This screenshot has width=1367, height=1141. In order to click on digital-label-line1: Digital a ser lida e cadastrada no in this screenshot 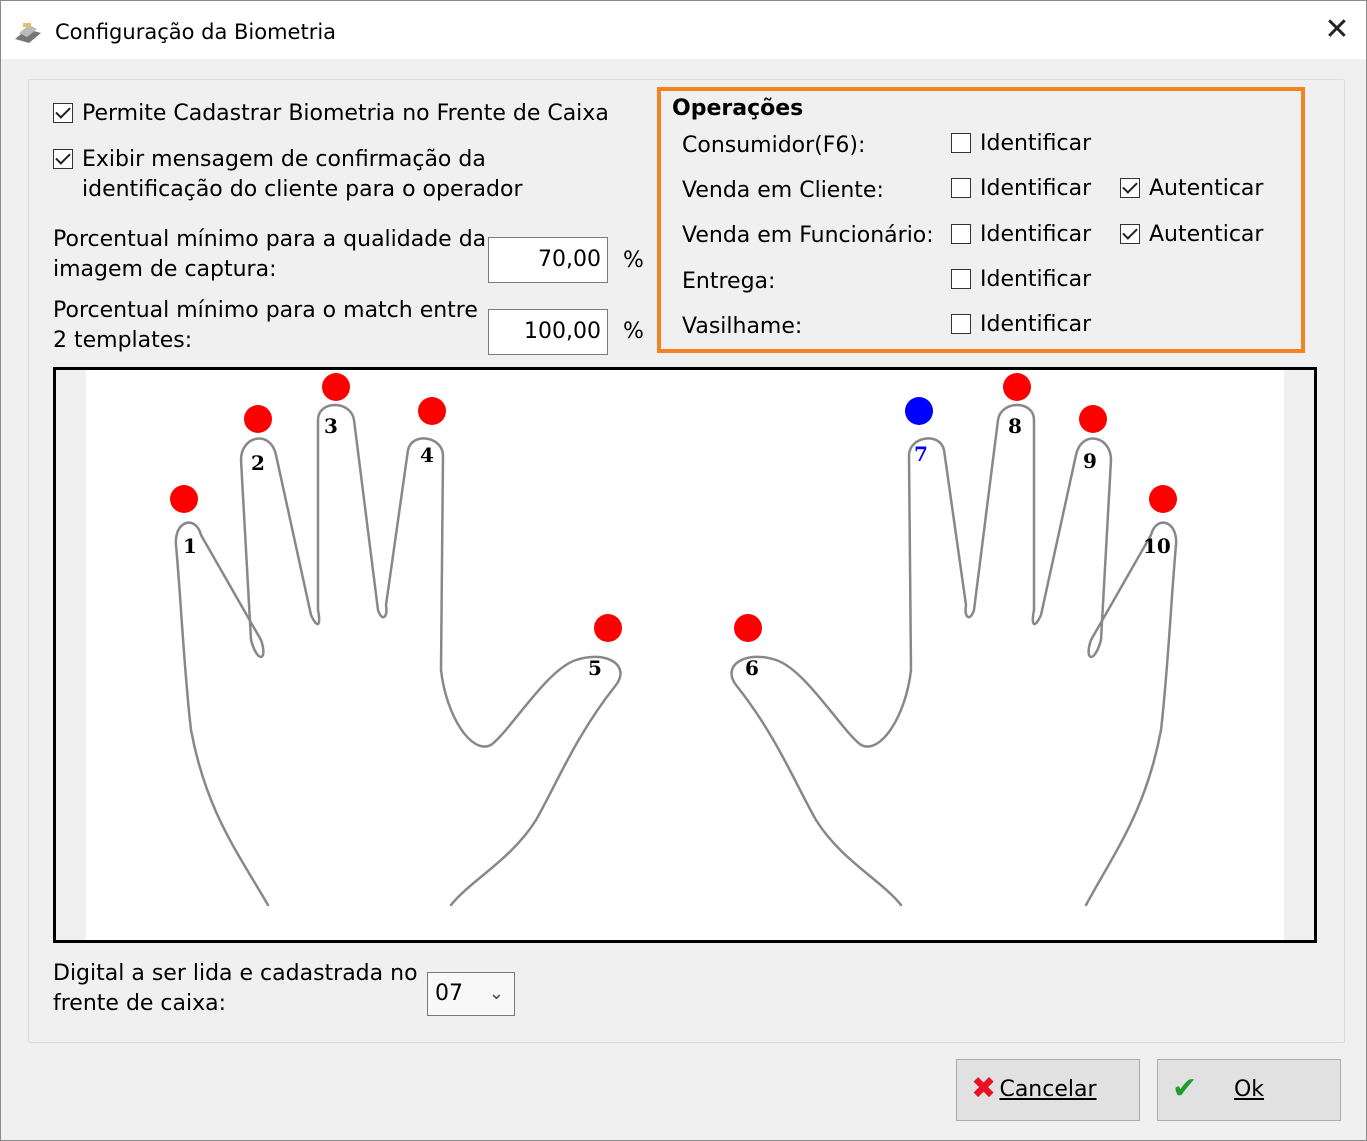, I will do `click(235, 973)`.